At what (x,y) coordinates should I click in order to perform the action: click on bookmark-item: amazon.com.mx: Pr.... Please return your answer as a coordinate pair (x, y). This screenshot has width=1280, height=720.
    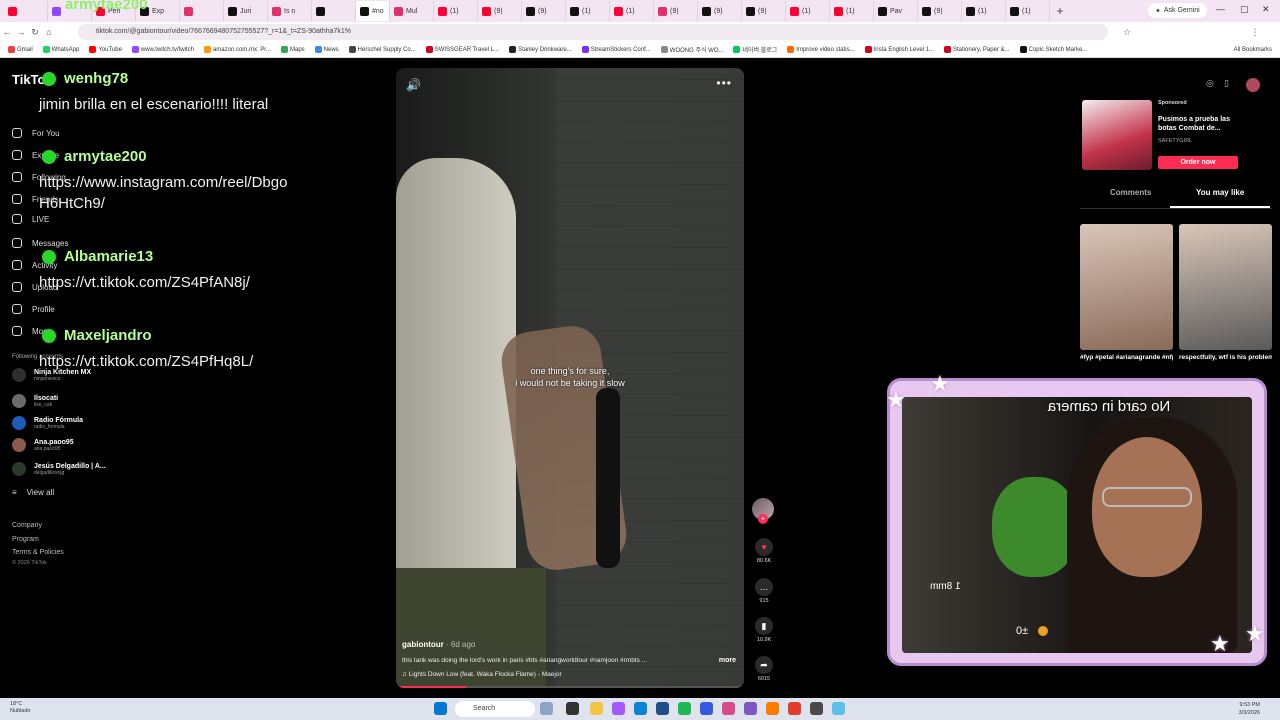
    Looking at the image, I should click on (237, 49).